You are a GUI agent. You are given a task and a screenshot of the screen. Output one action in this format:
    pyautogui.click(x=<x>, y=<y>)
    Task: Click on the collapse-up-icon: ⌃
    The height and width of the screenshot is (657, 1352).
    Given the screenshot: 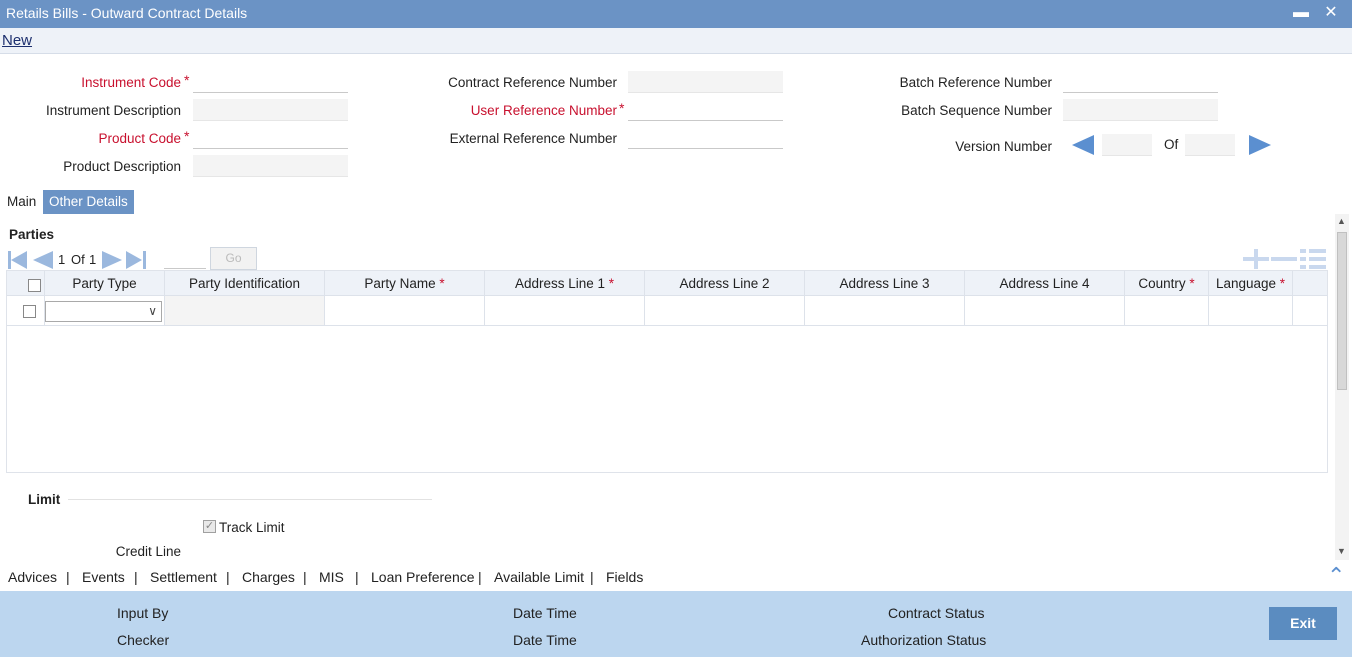 What is the action you would take?
    pyautogui.click(x=1336, y=576)
    